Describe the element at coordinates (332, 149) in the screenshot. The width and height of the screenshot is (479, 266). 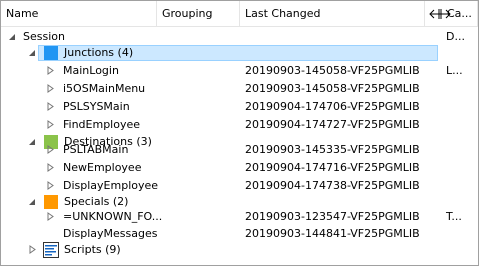
I see `tree-item-last-changed: 20190903-145335-VF25PGMLIB` at that location.